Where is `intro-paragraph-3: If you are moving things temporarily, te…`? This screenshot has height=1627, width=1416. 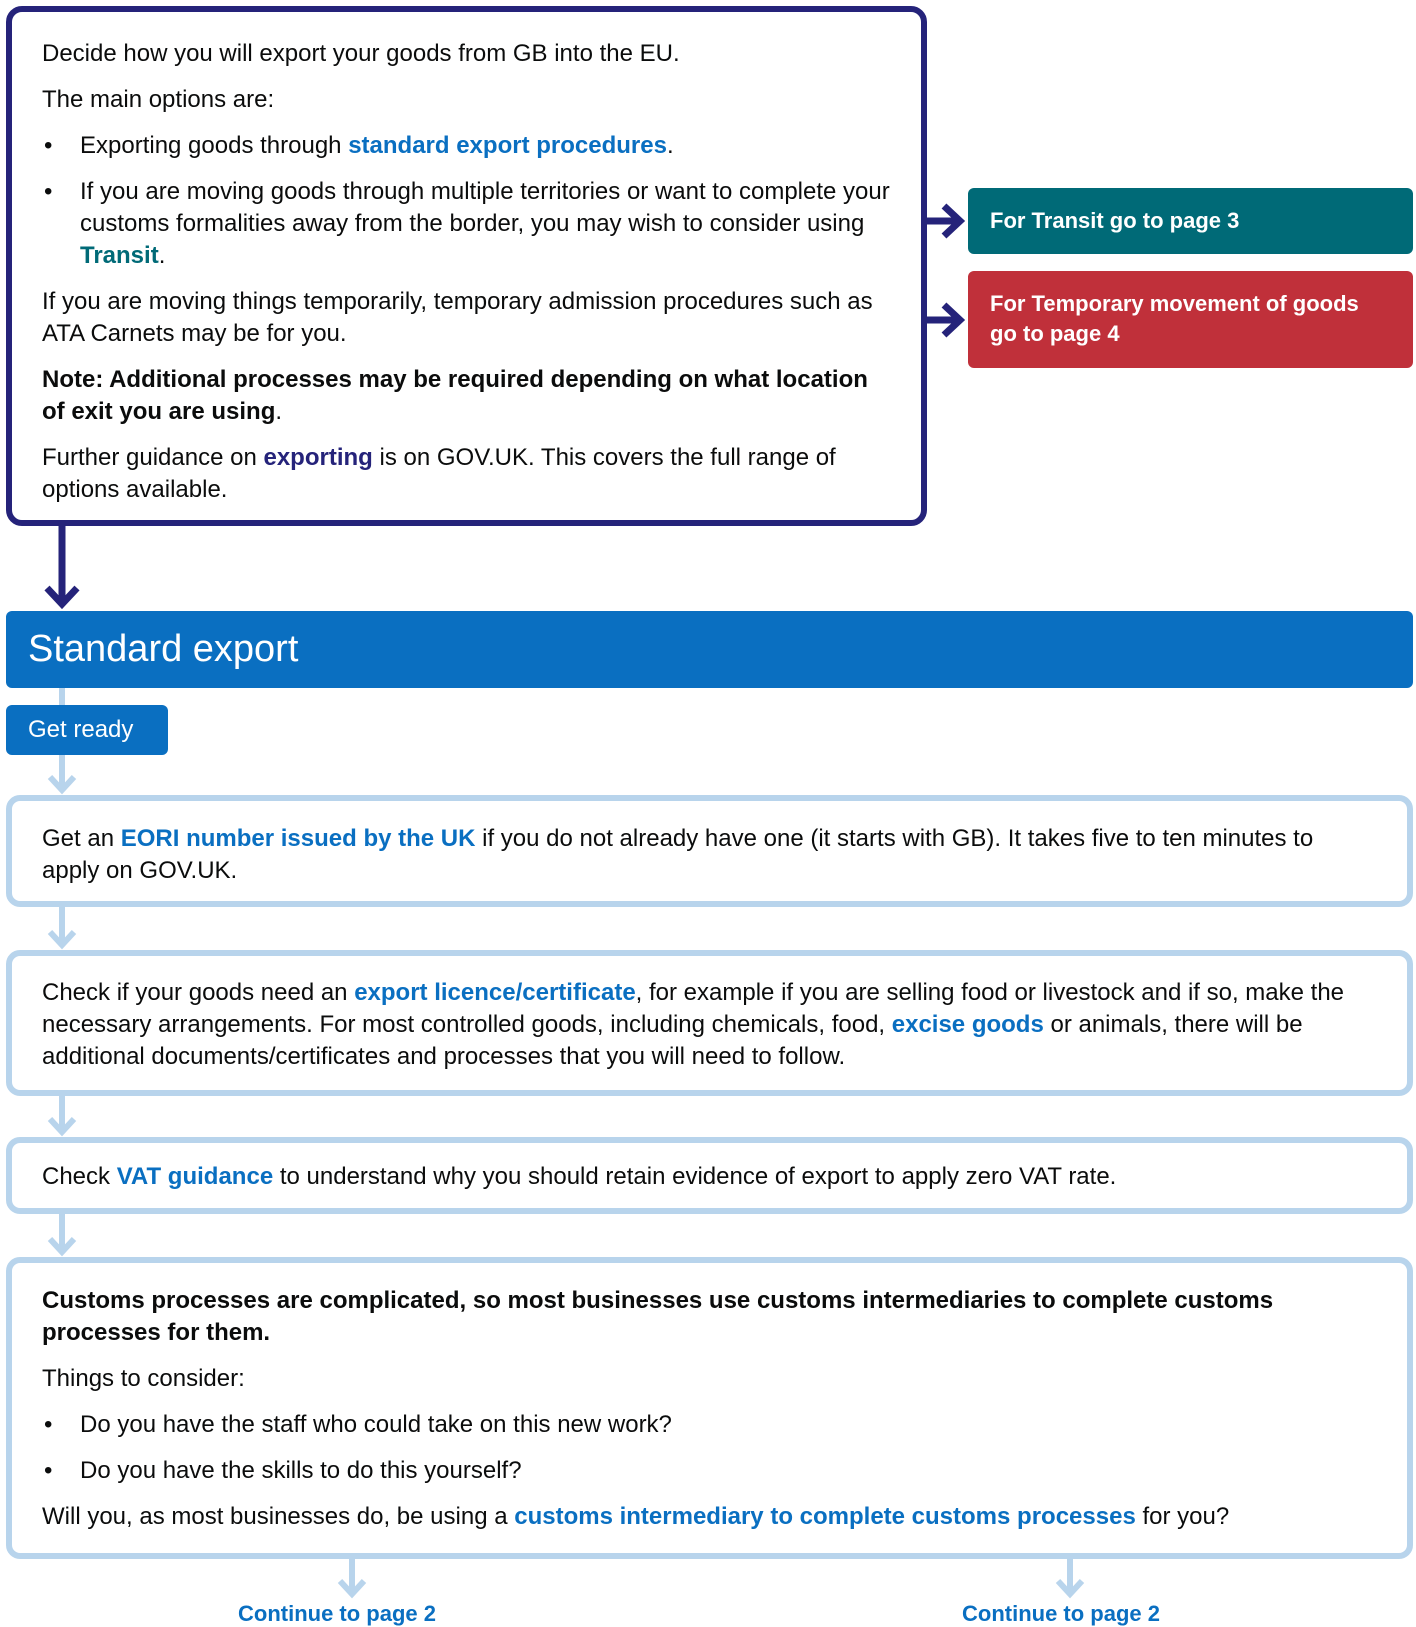 intro-paragraph-3: If you are moving things temporarily, te… is located at coordinates (457, 317).